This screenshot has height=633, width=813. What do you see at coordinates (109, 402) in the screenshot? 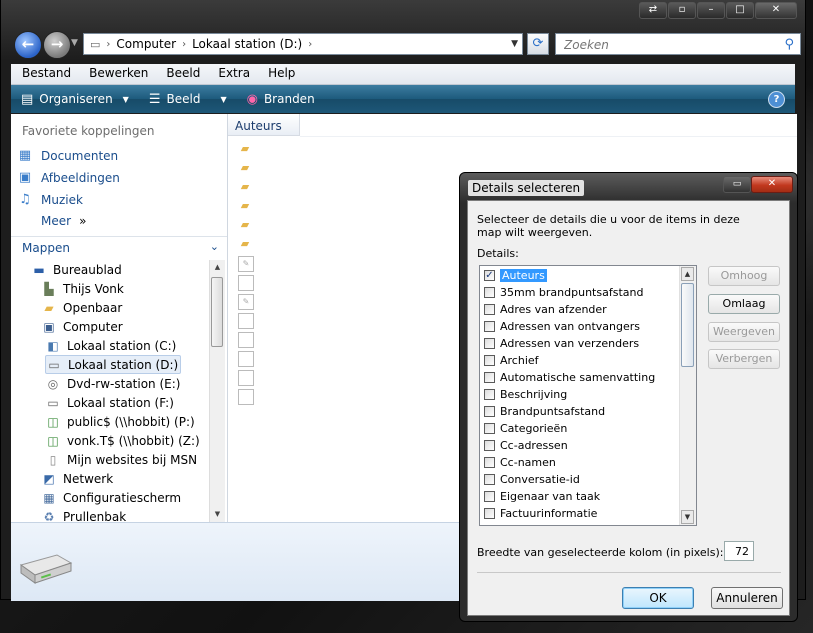
I see `tree-item: ▭ Lokaal station (F:)` at bounding box center [109, 402].